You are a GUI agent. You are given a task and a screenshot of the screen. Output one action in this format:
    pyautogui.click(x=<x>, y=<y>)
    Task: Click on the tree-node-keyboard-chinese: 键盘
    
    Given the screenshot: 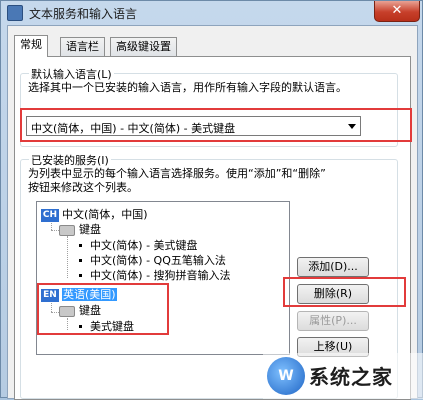 What is the action you would take?
    pyautogui.click(x=80, y=230)
    